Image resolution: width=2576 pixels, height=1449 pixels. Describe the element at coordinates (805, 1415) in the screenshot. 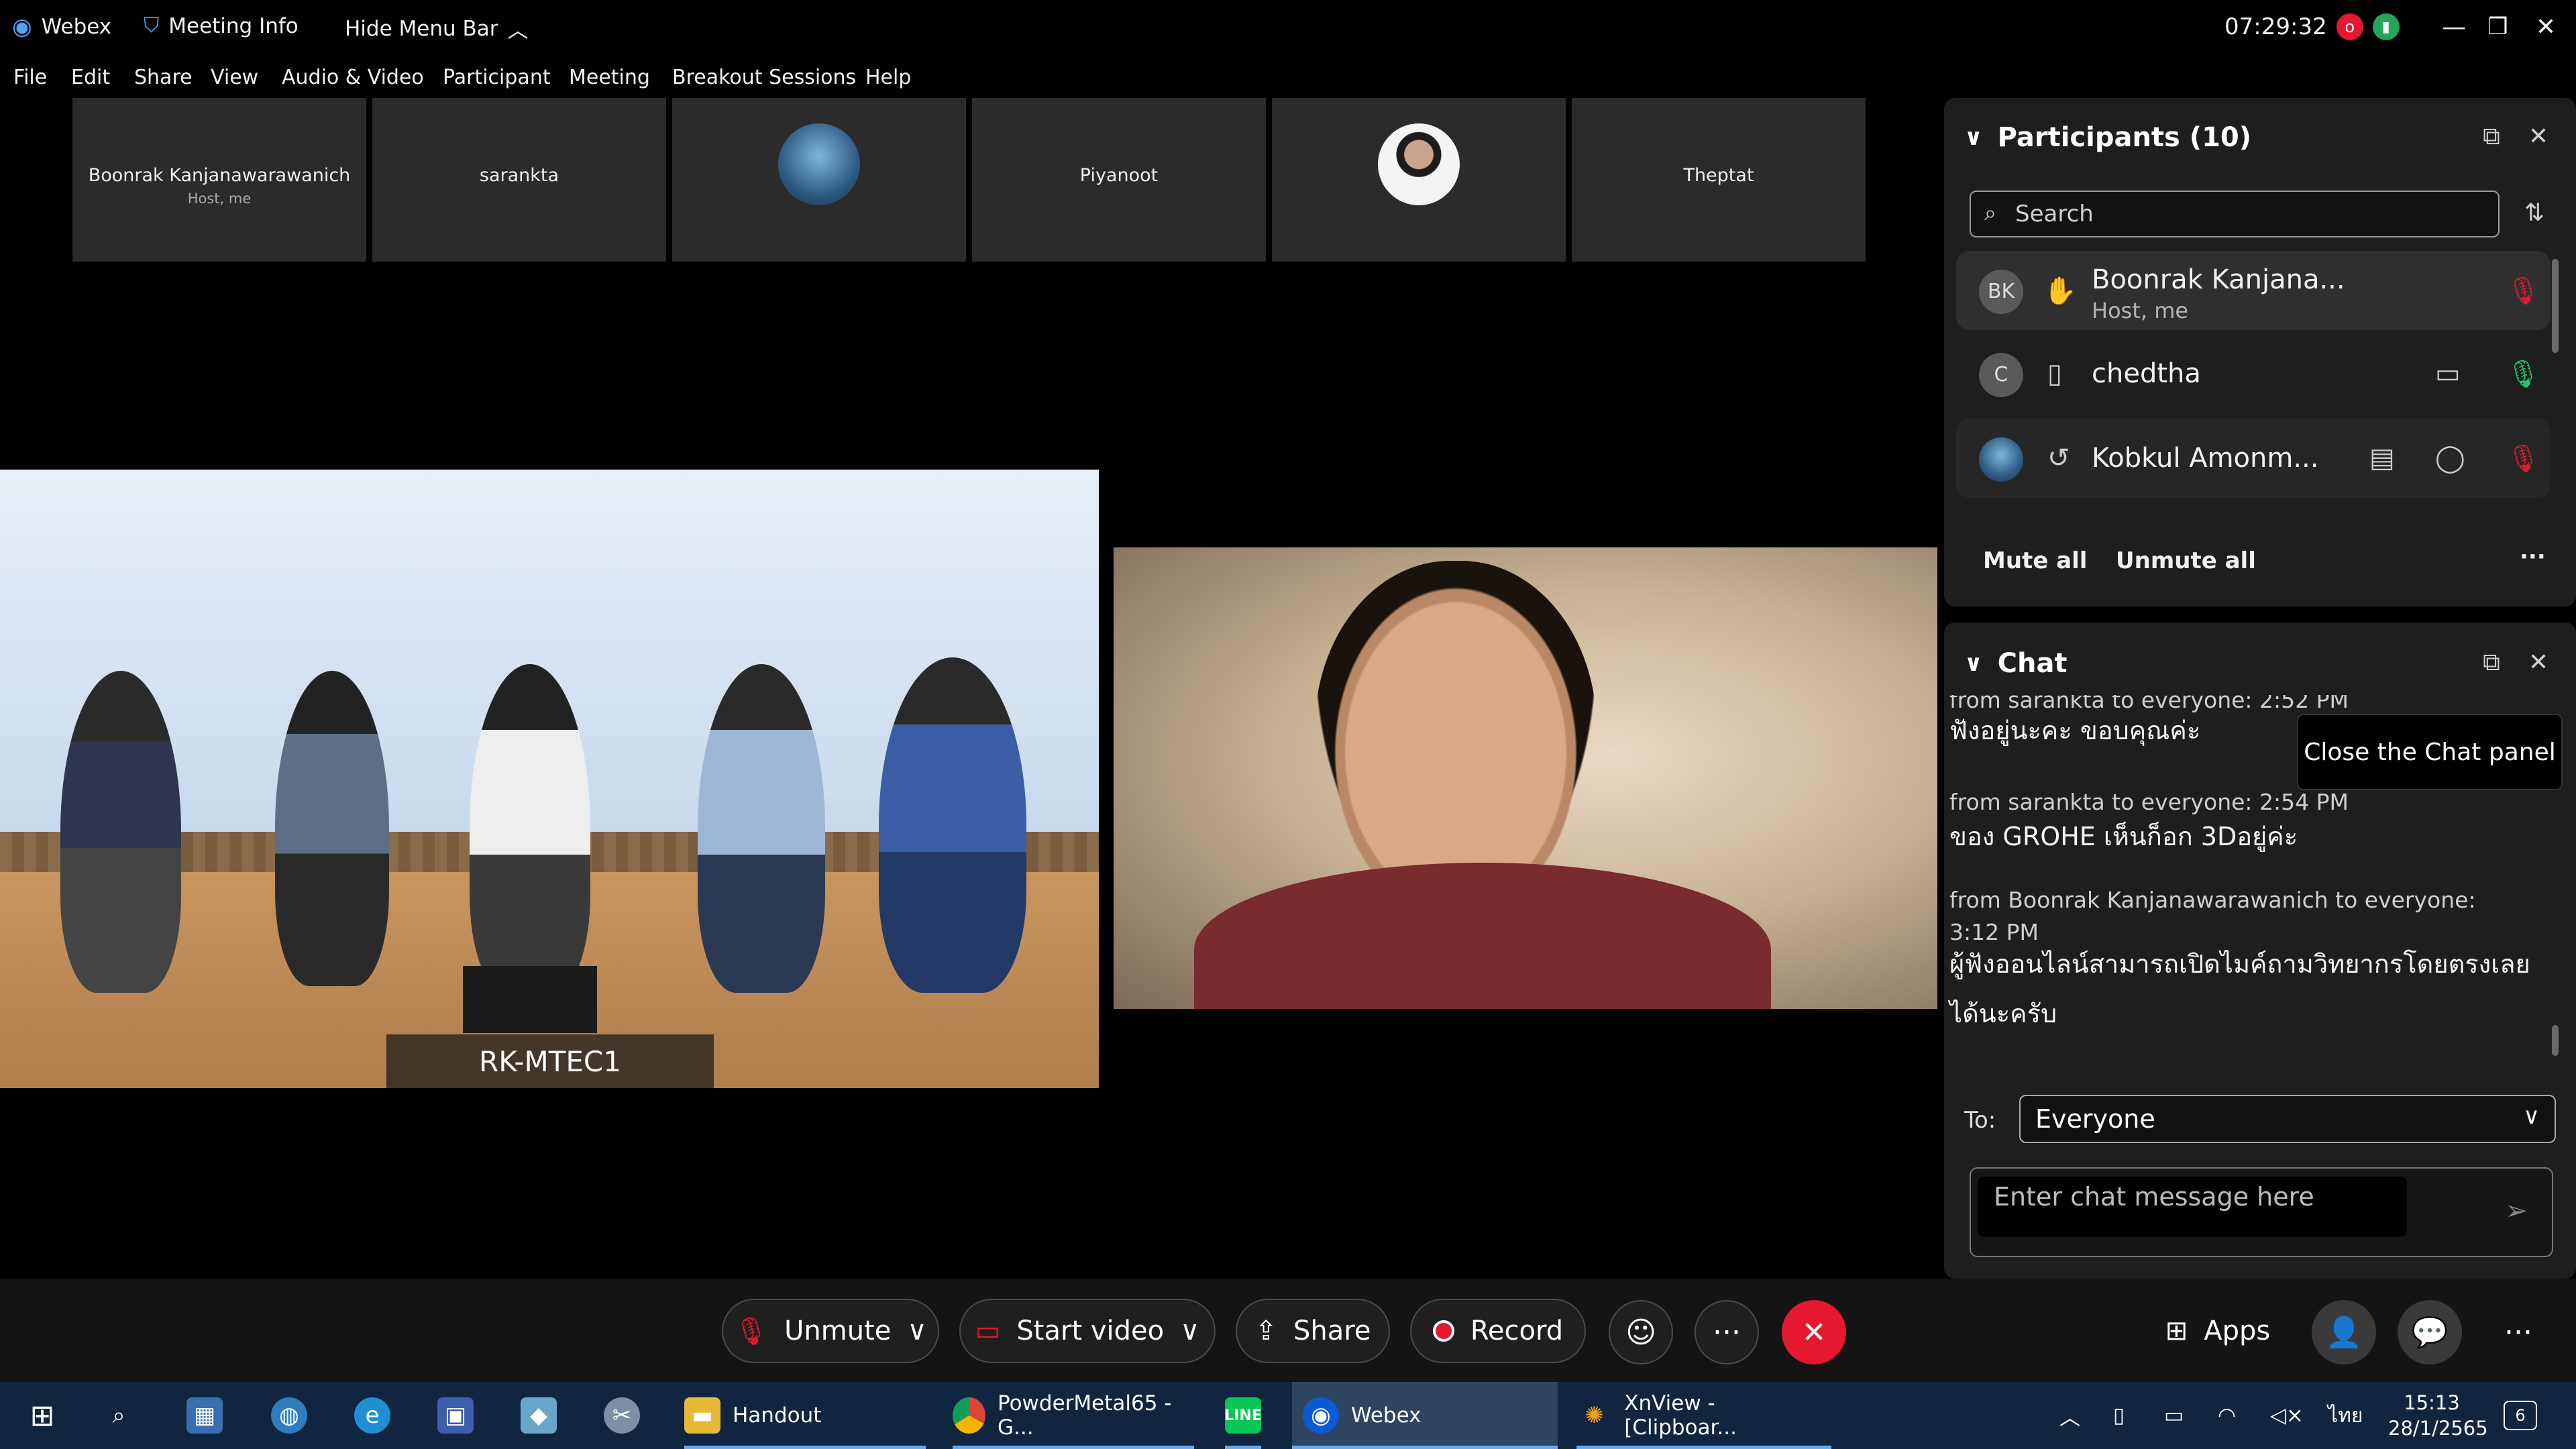

I see `taskbar-item-handout: ▬ Handout` at that location.